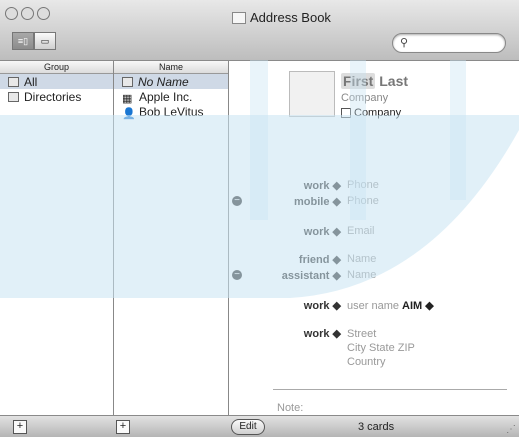  I want to click on company-field: Company, so click(364, 98).